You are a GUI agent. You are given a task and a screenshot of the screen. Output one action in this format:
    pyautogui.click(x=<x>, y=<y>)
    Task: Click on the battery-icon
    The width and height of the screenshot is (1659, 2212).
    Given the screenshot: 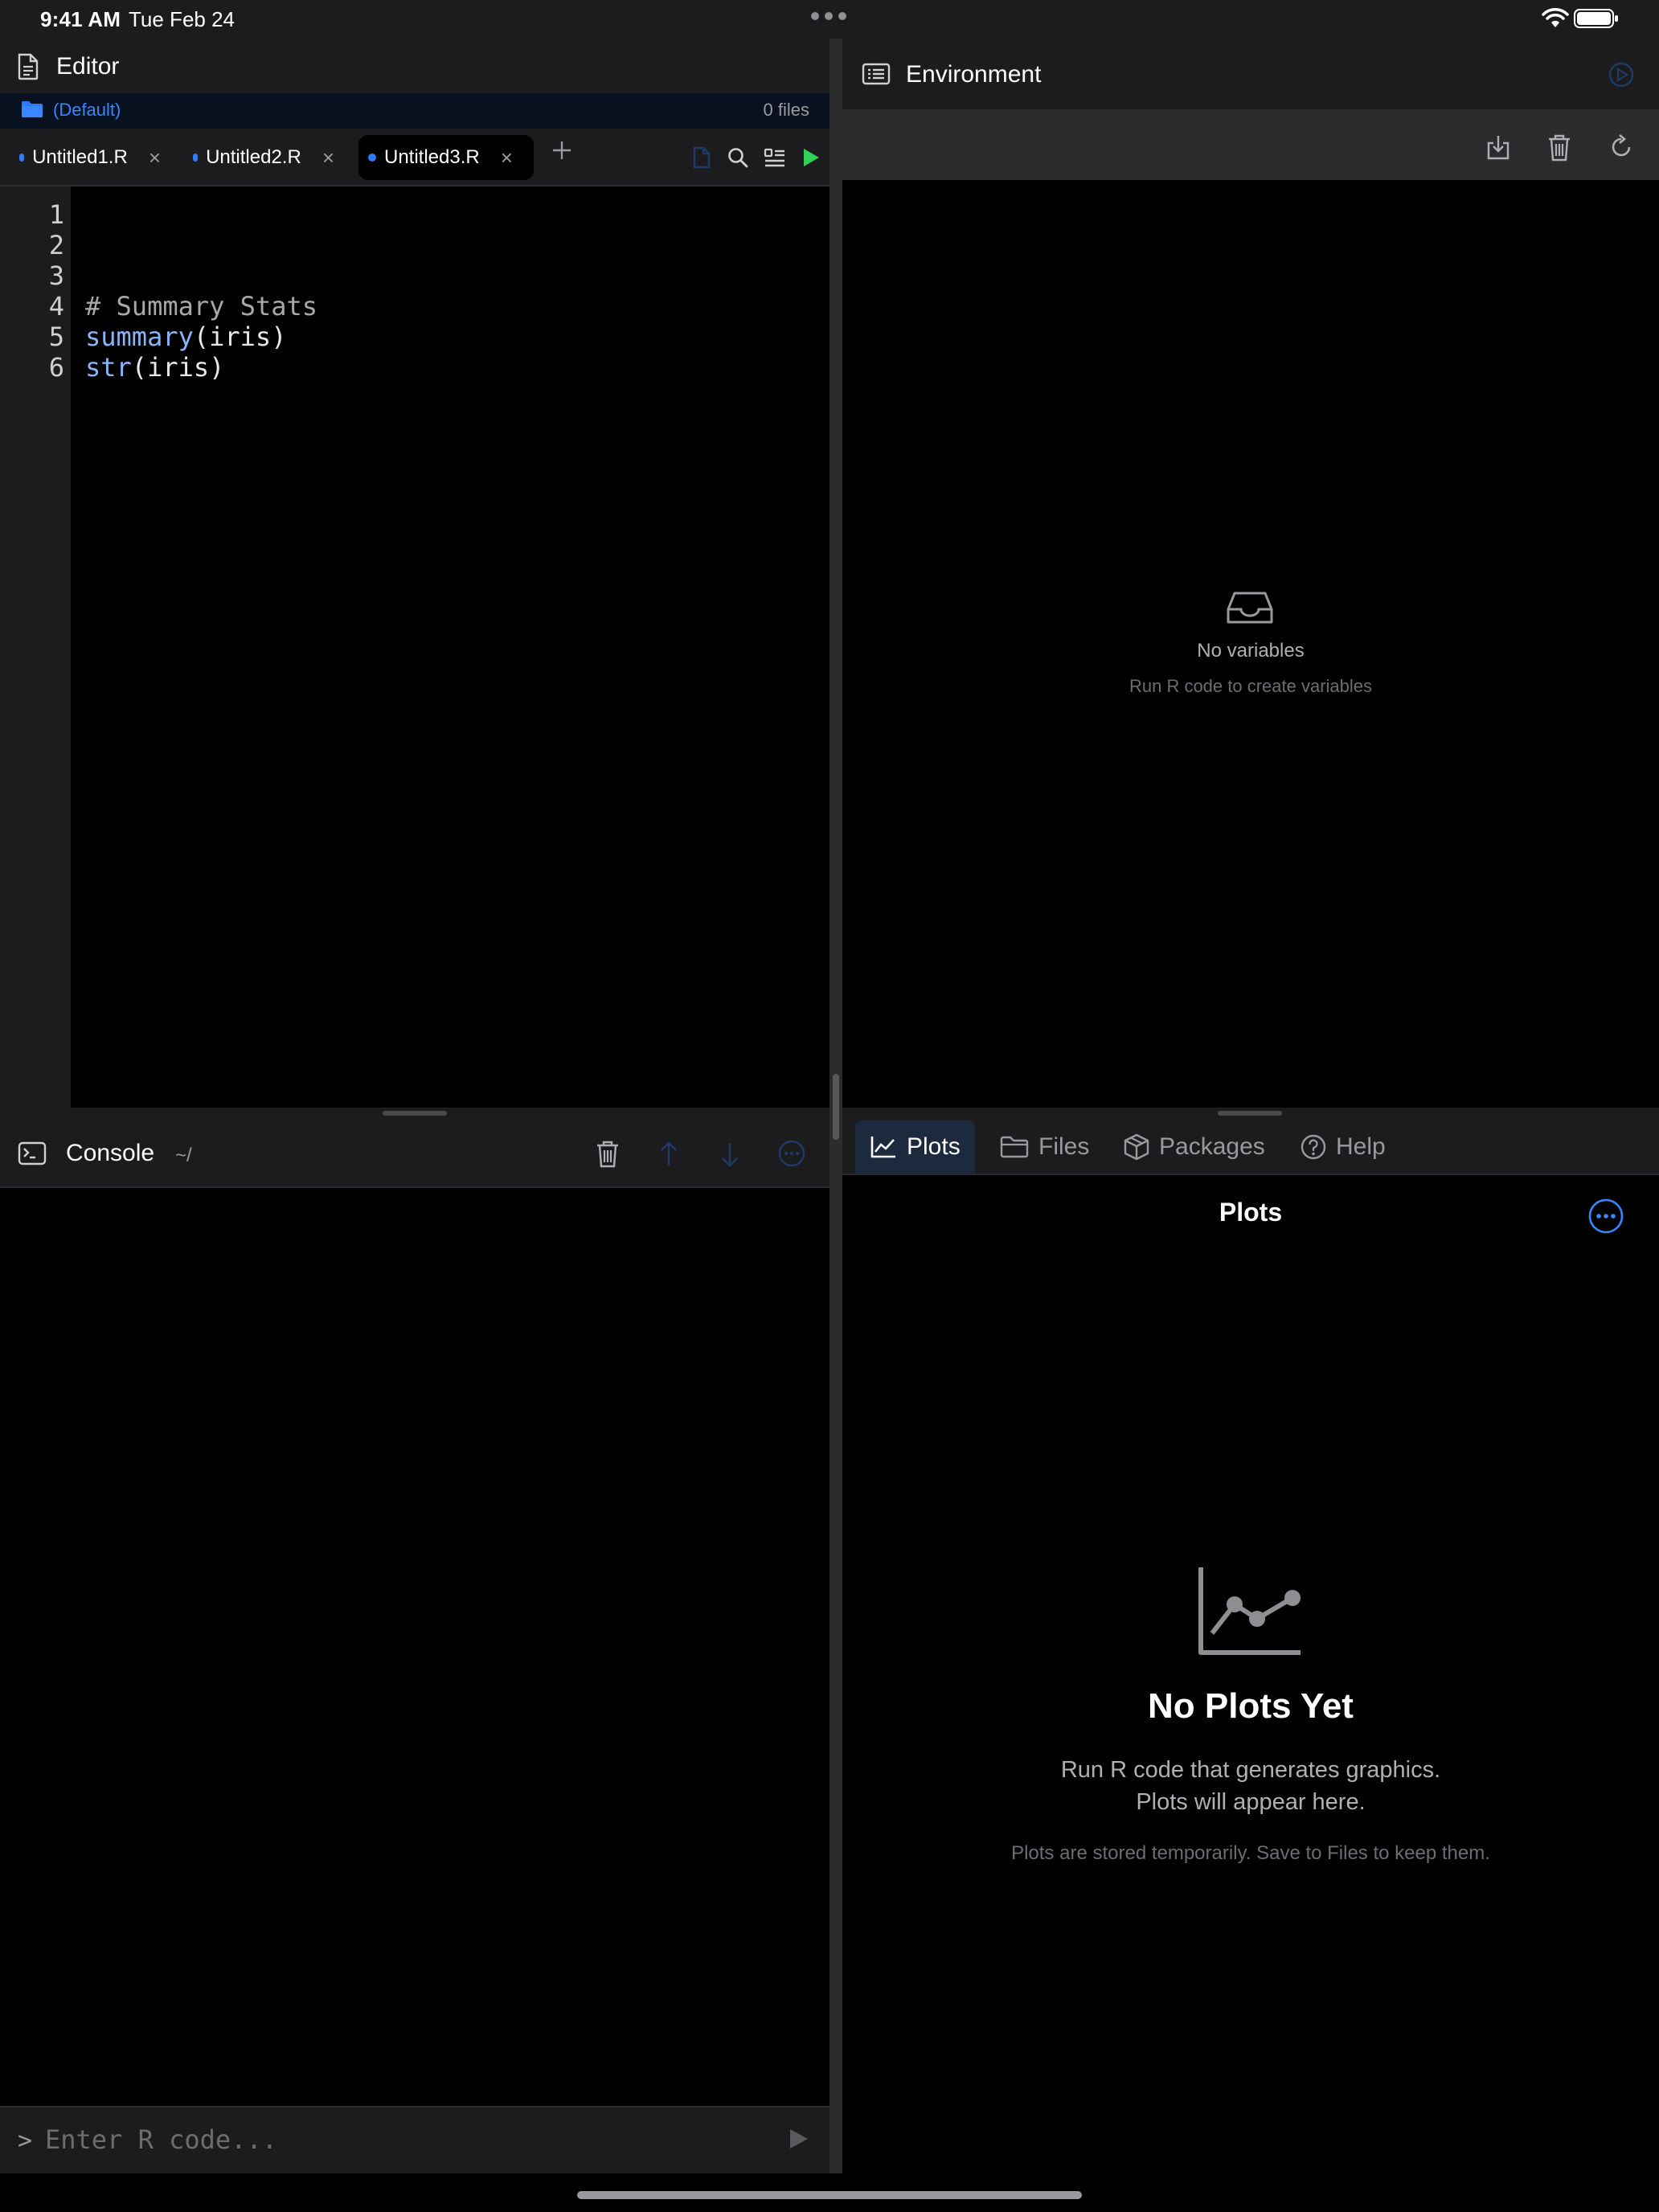 What is the action you would take?
    pyautogui.click(x=1596, y=18)
    